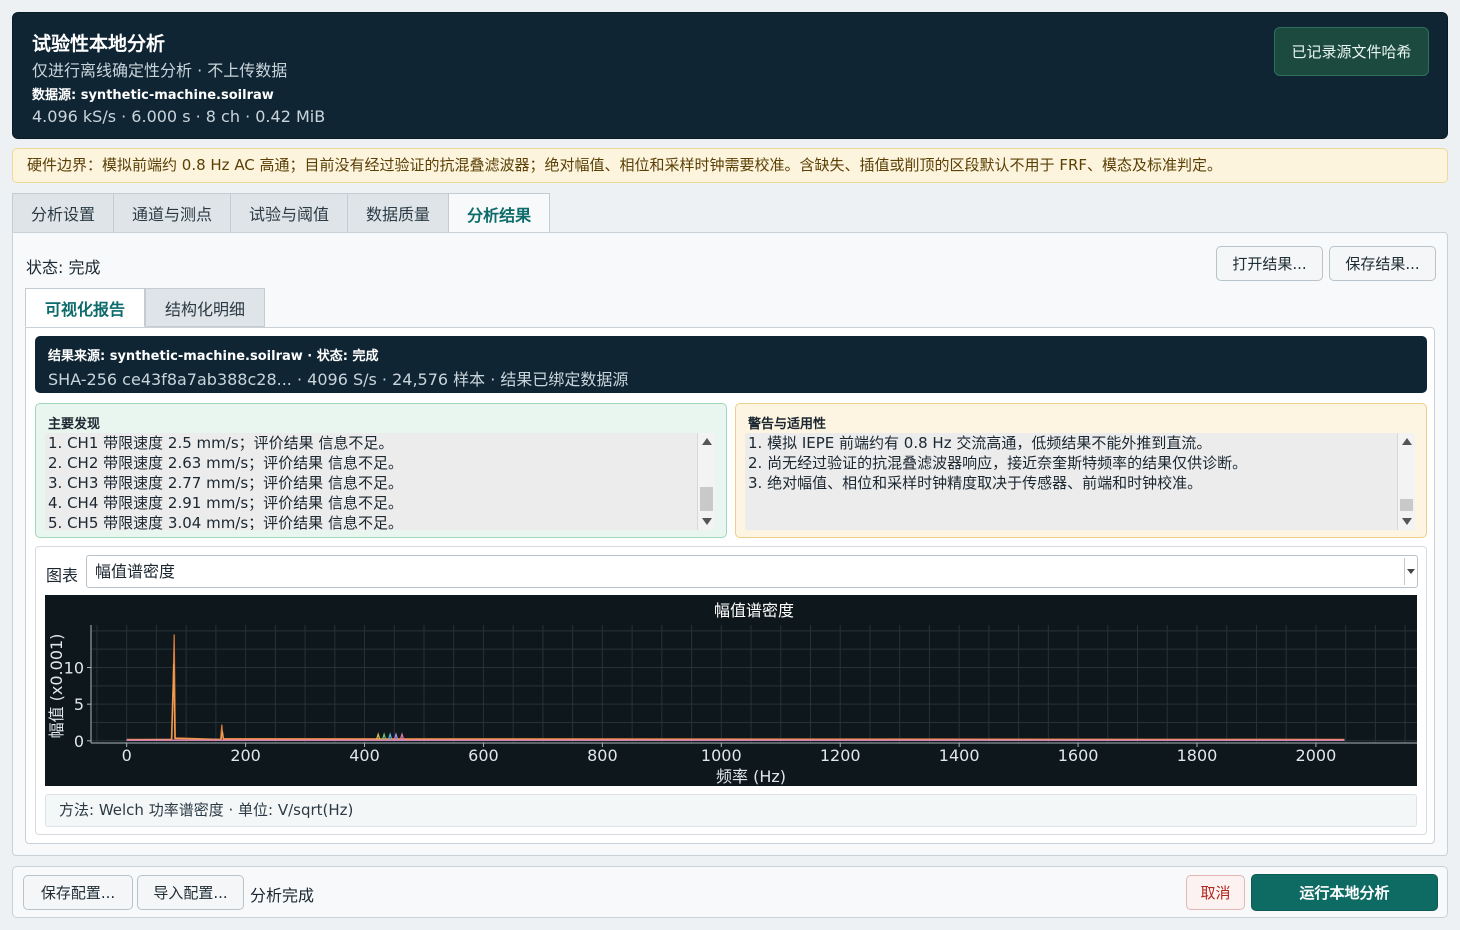 This screenshot has width=1460, height=930. Describe the element at coordinates (225, 463) in the screenshot. I see `list-item: 2. CH2 带限速度 2.63 mm/s；评价结果 信息不足。` at that location.